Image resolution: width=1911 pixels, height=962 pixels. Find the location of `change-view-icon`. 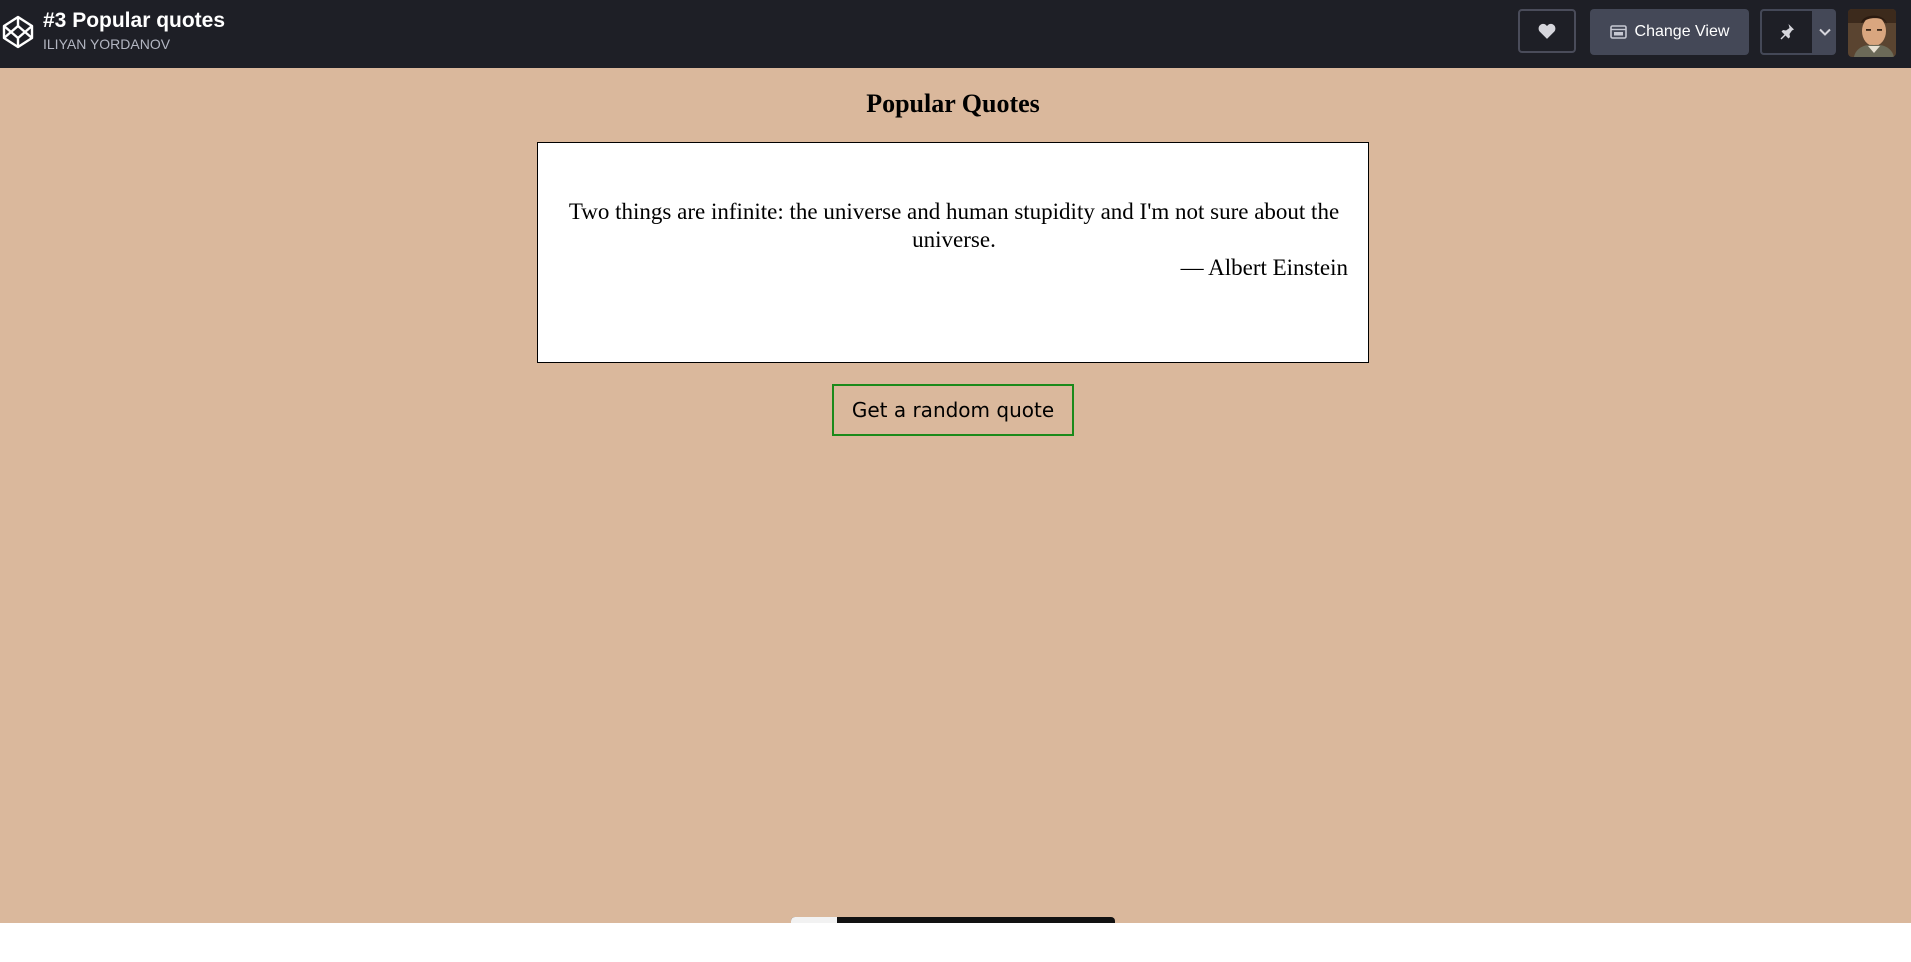

change-view-icon is located at coordinates (1618, 32).